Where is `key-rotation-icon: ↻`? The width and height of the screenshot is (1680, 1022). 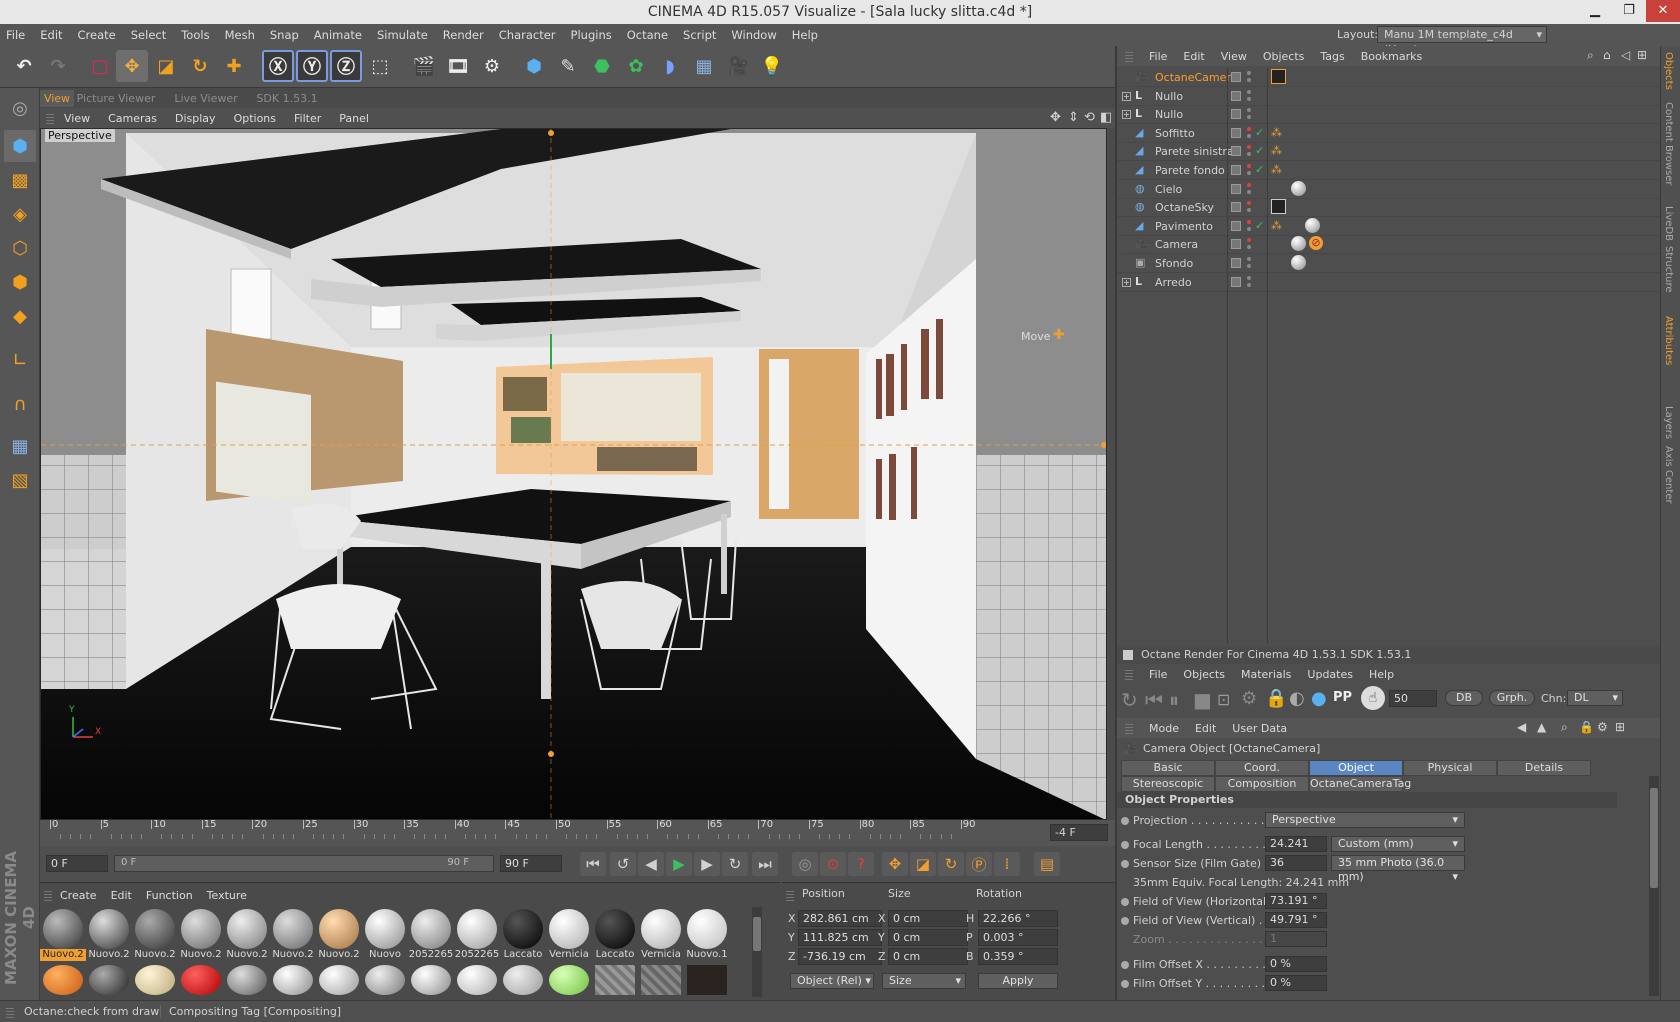 key-rotation-icon: ↻ is located at coordinates (951, 864).